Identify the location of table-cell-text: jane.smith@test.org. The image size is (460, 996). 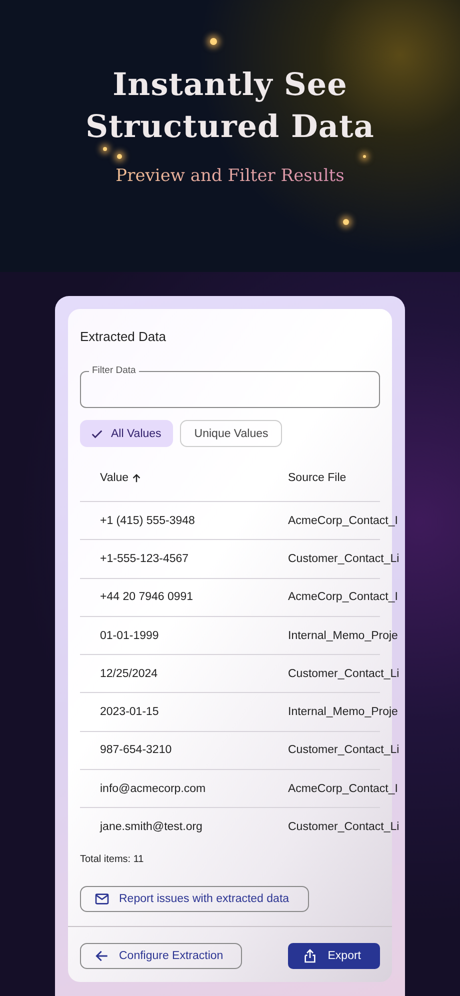
(152, 827).